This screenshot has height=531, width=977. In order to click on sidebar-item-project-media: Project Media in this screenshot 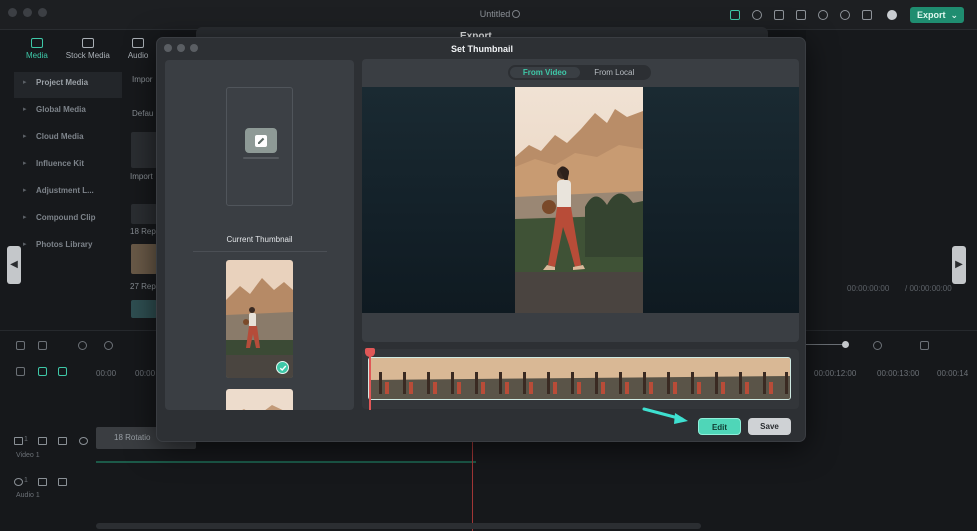, I will do `click(68, 85)`.